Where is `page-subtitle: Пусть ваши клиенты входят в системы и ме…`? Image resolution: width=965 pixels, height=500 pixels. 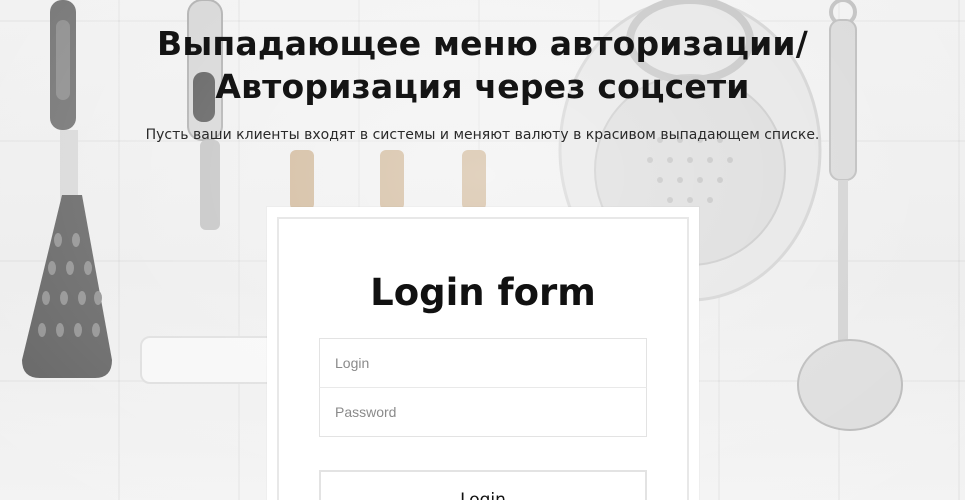 page-subtitle: Пусть ваши клиенты входят в системы и ме… is located at coordinates (482, 135).